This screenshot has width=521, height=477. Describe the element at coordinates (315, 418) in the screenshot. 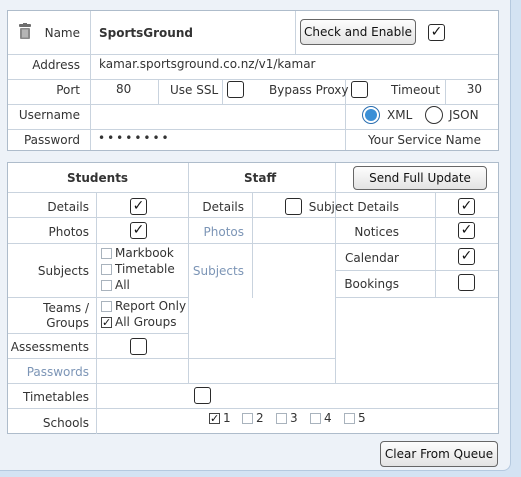

I see `school-4-checkbox` at that location.